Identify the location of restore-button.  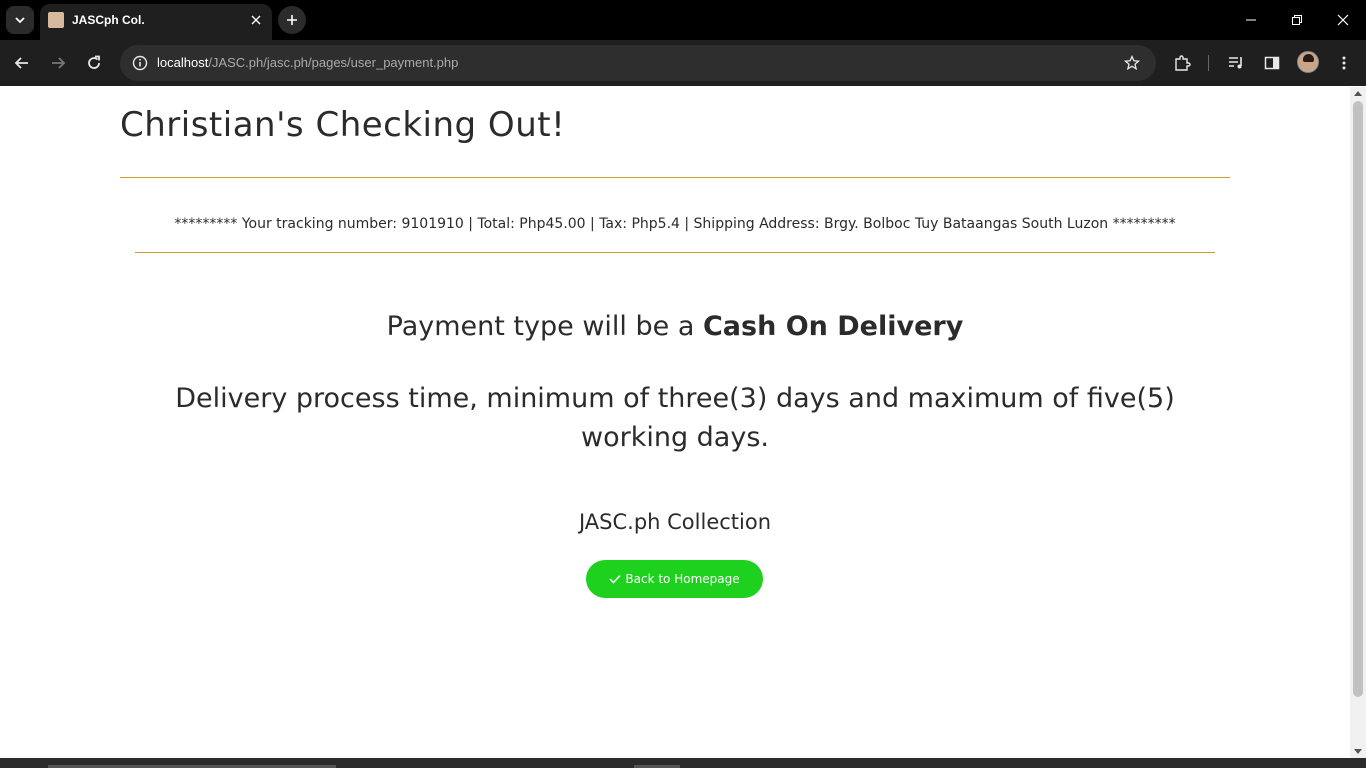
(1297, 20).